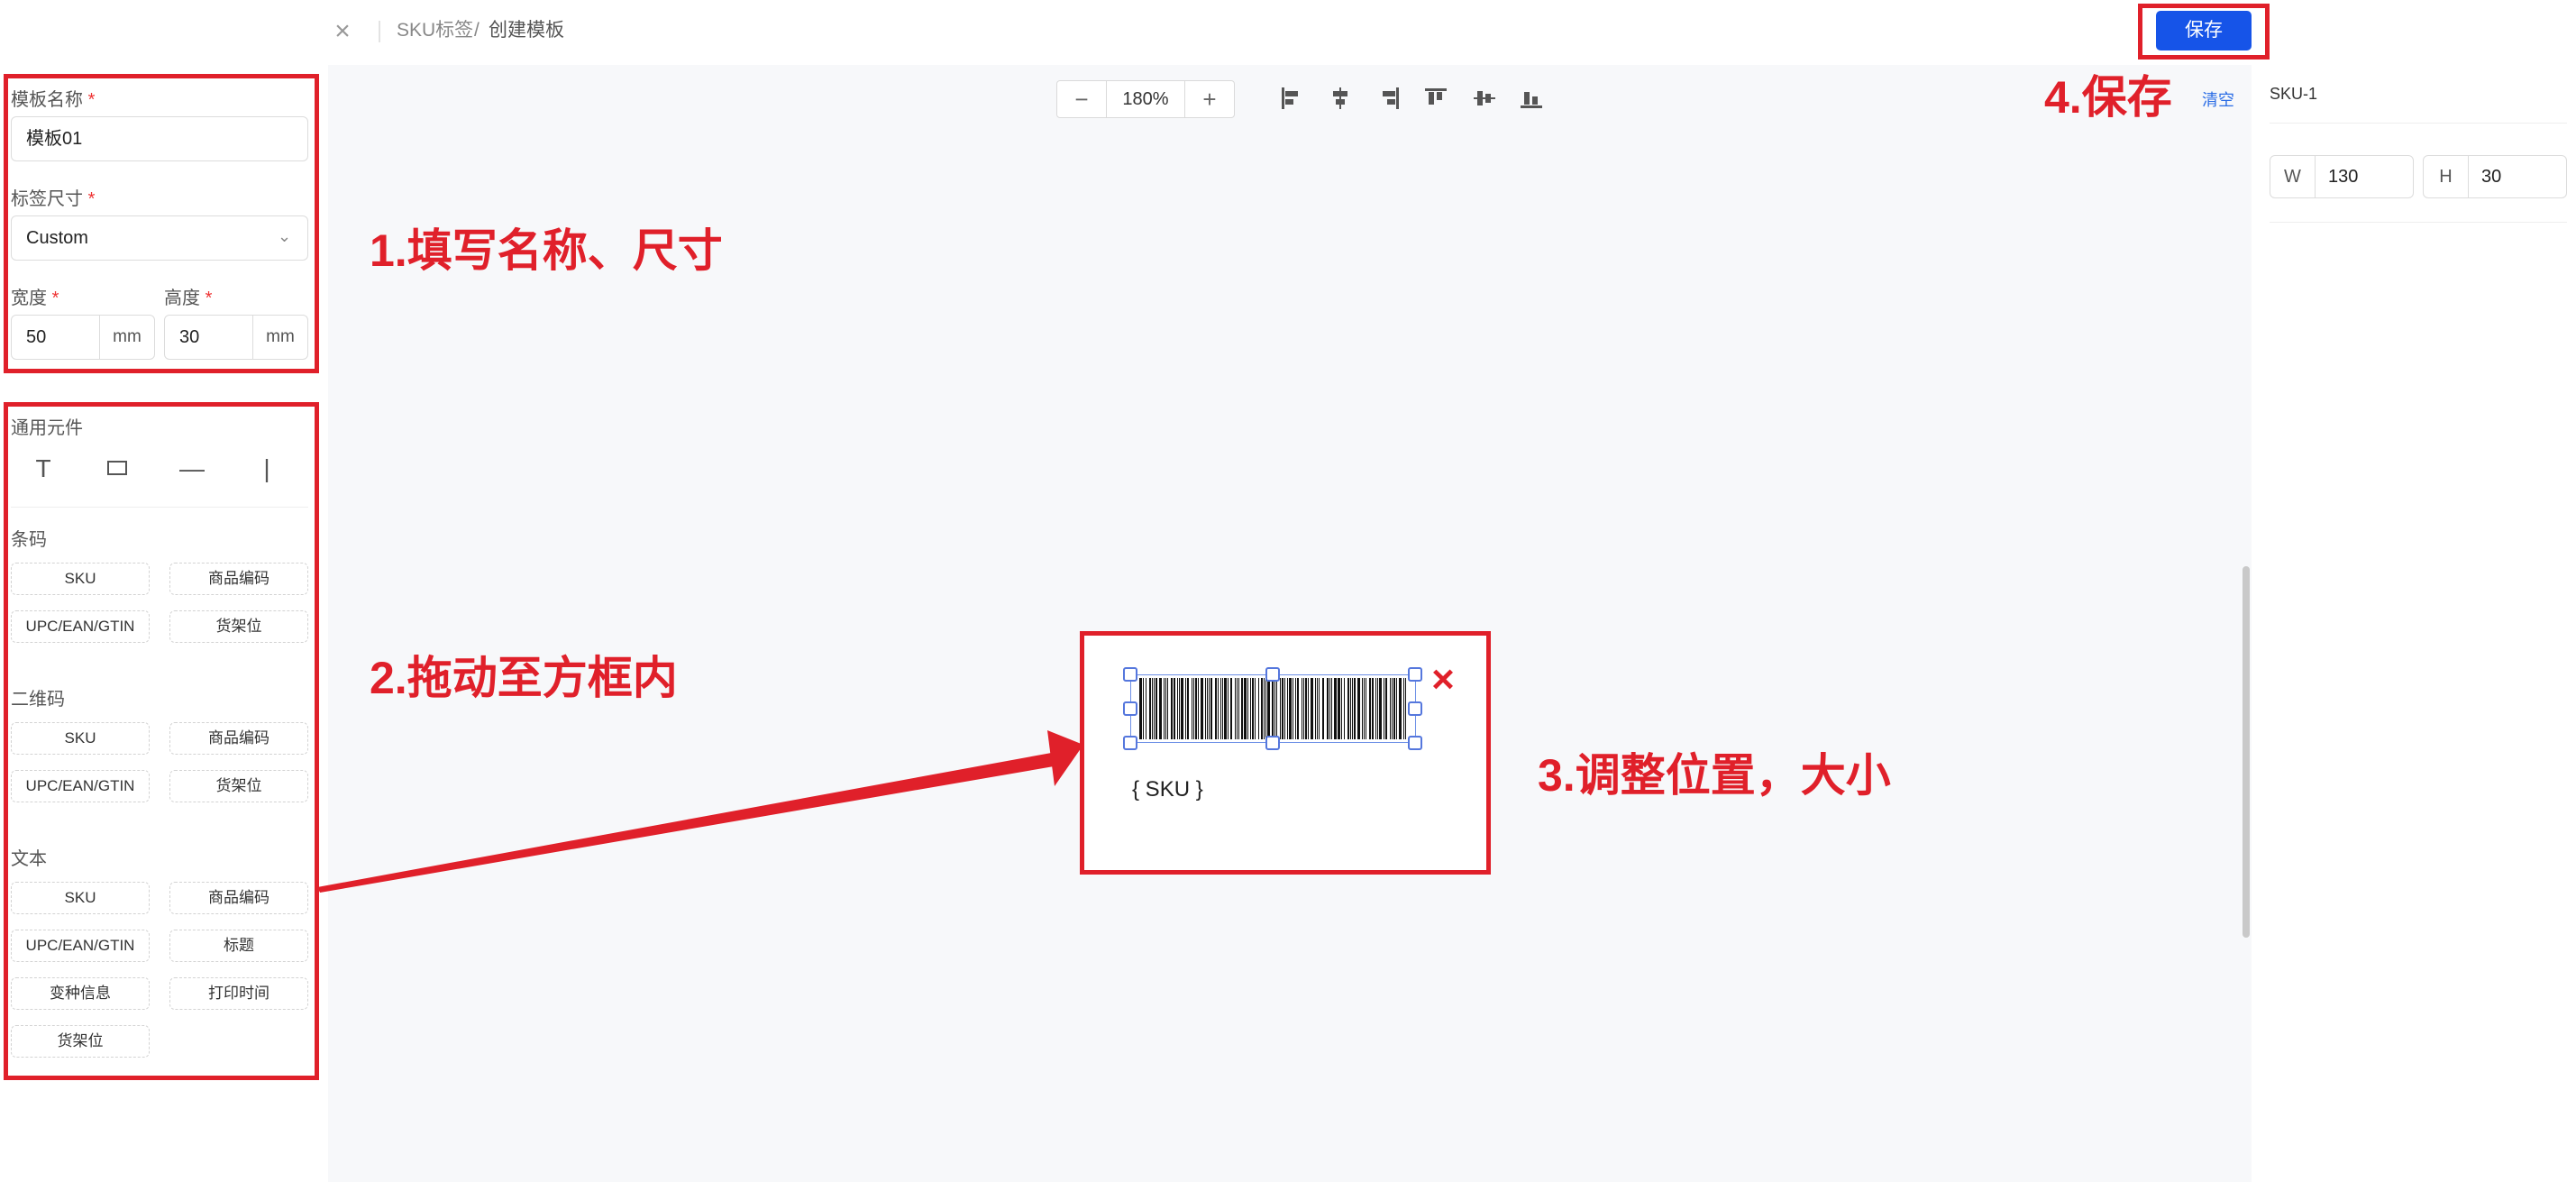  Describe the element at coordinates (524, 678) in the screenshot. I see `annotation-step2: 2.拖动至方框内` at that location.